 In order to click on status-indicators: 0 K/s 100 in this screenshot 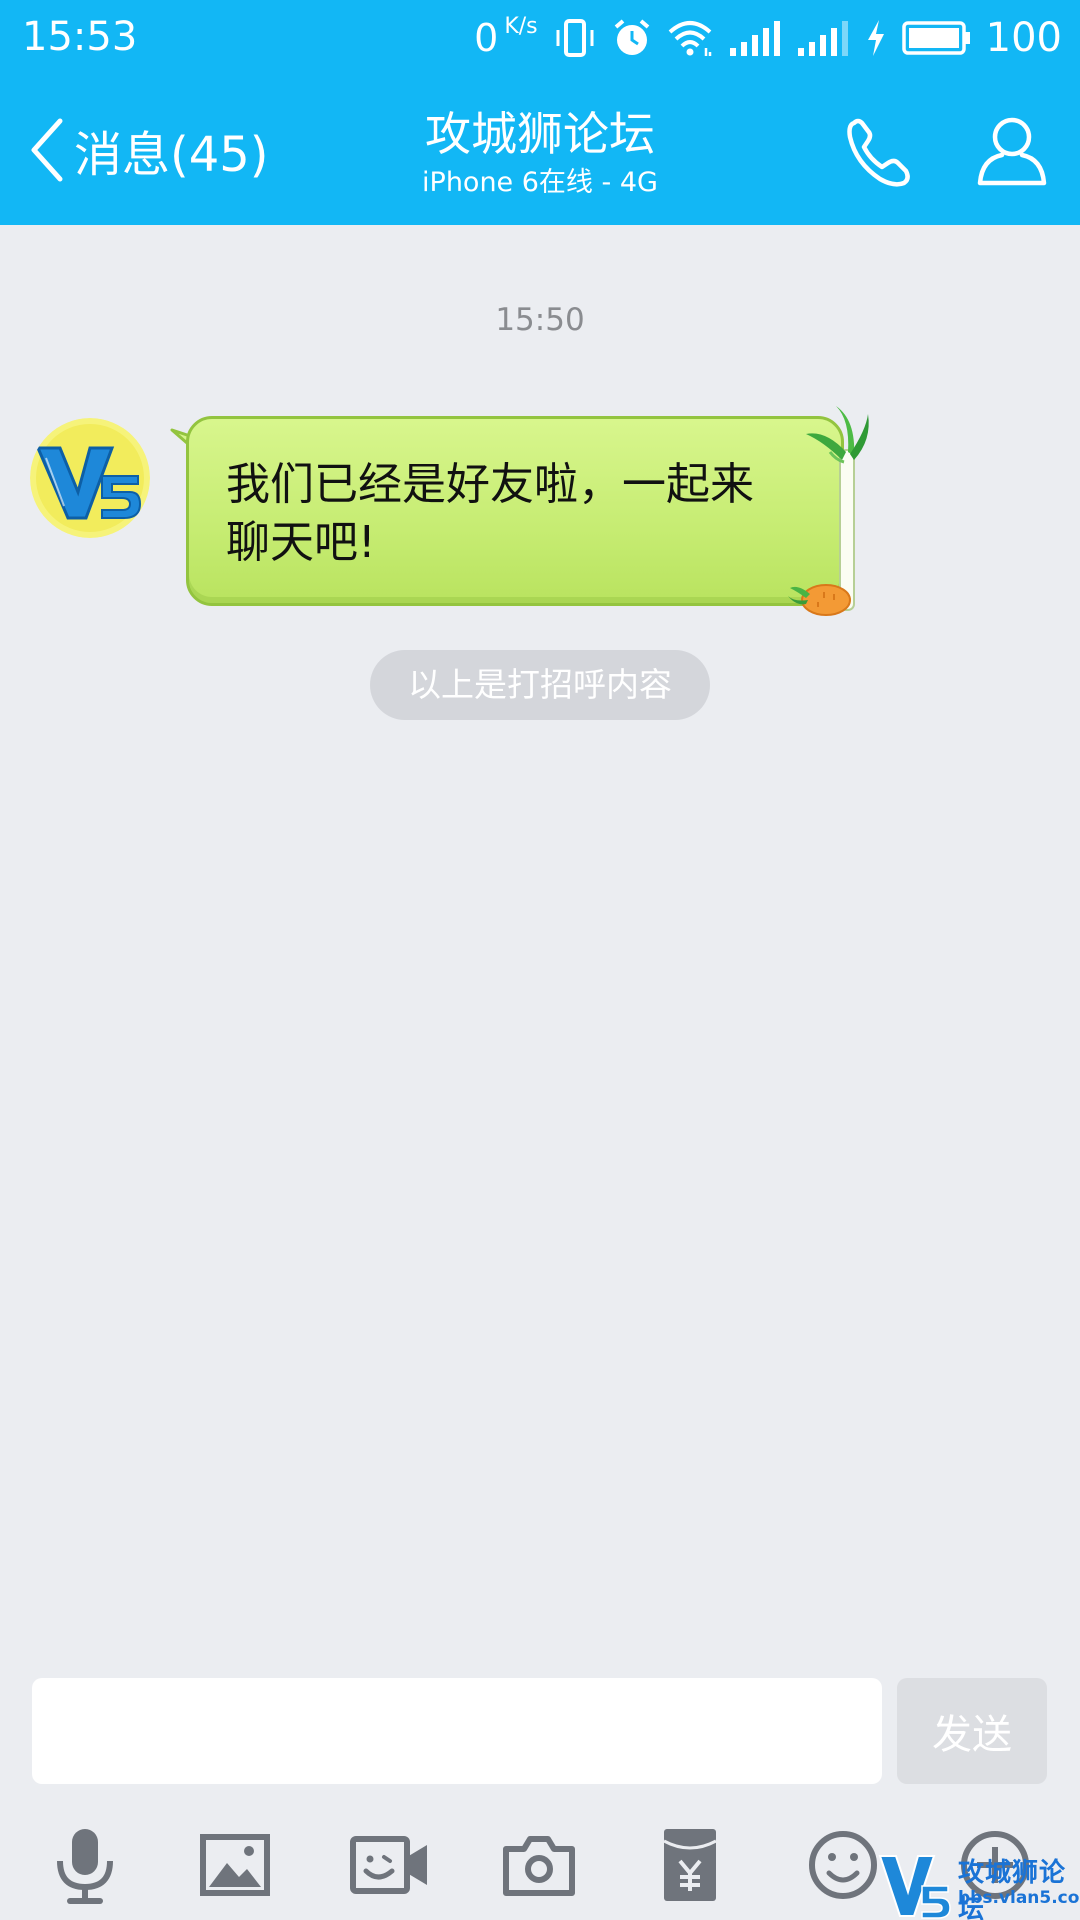, I will do `click(768, 37)`.